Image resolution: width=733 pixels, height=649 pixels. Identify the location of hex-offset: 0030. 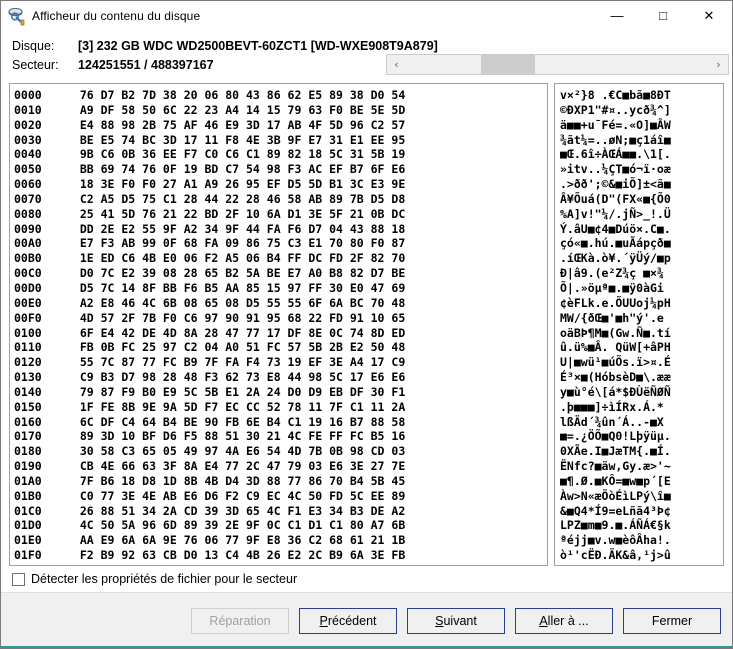
(28, 139).